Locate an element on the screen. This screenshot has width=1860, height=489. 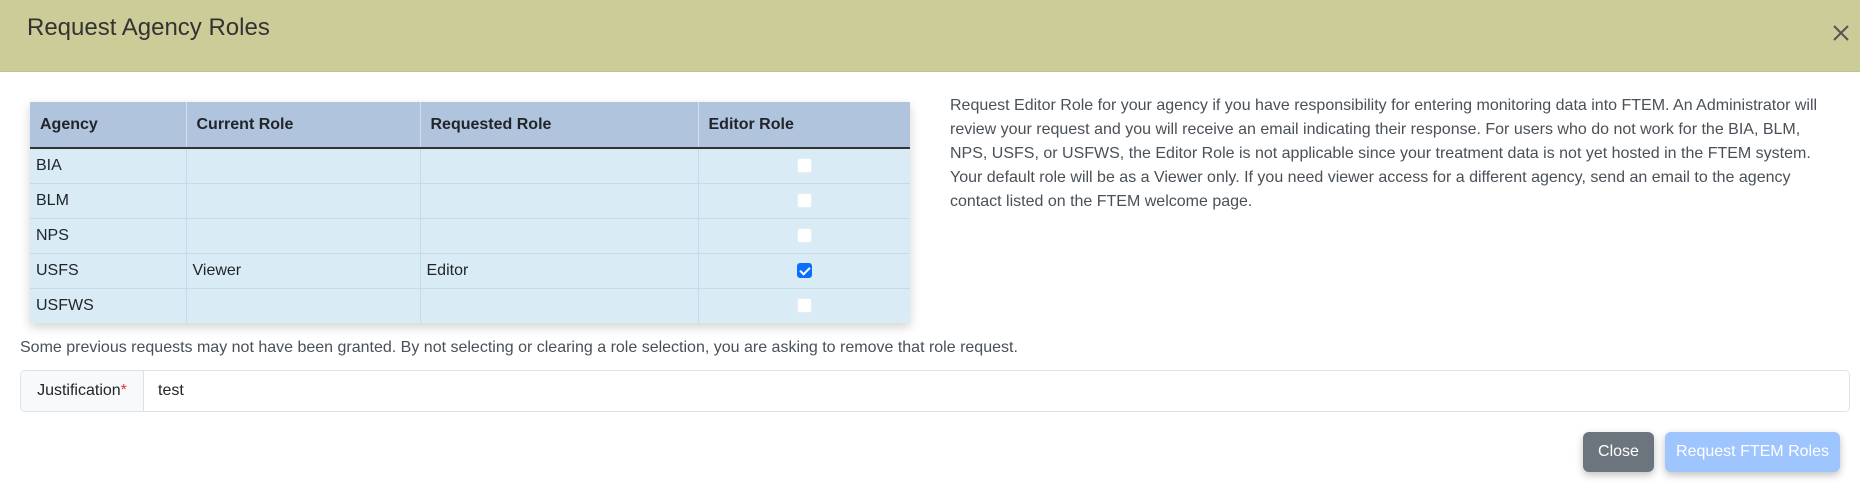
close-icon is located at coordinates (1841, 33).